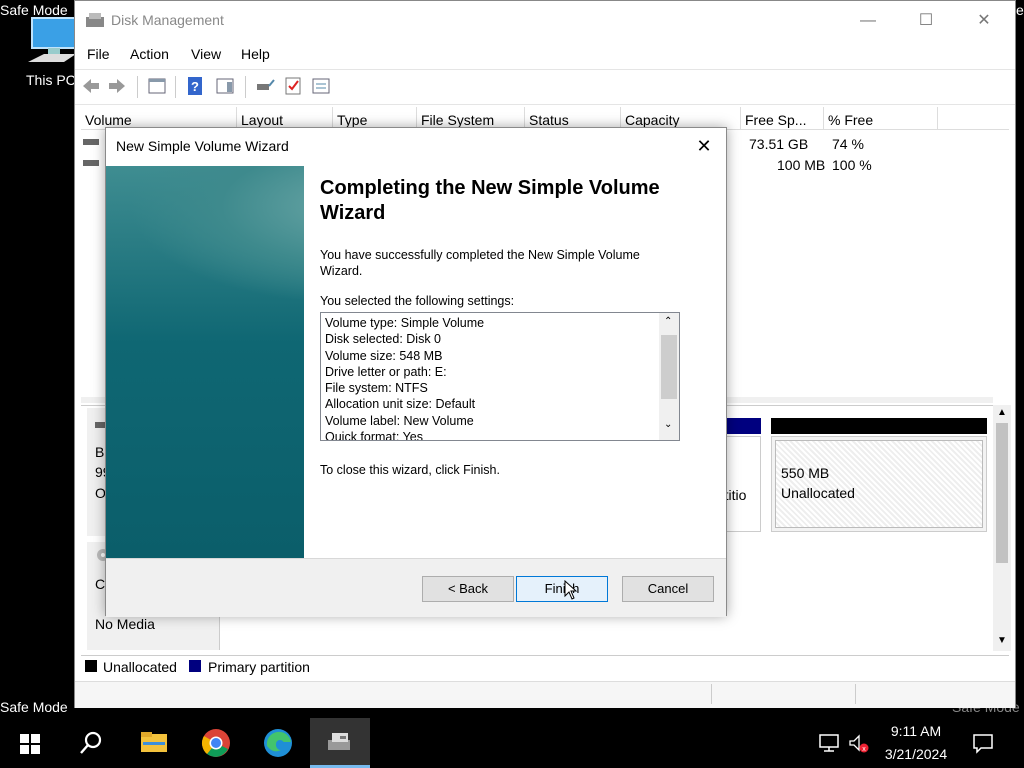  What do you see at coordinates (571, 590) in the screenshot?
I see `mouse-cursor-icon` at bounding box center [571, 590].